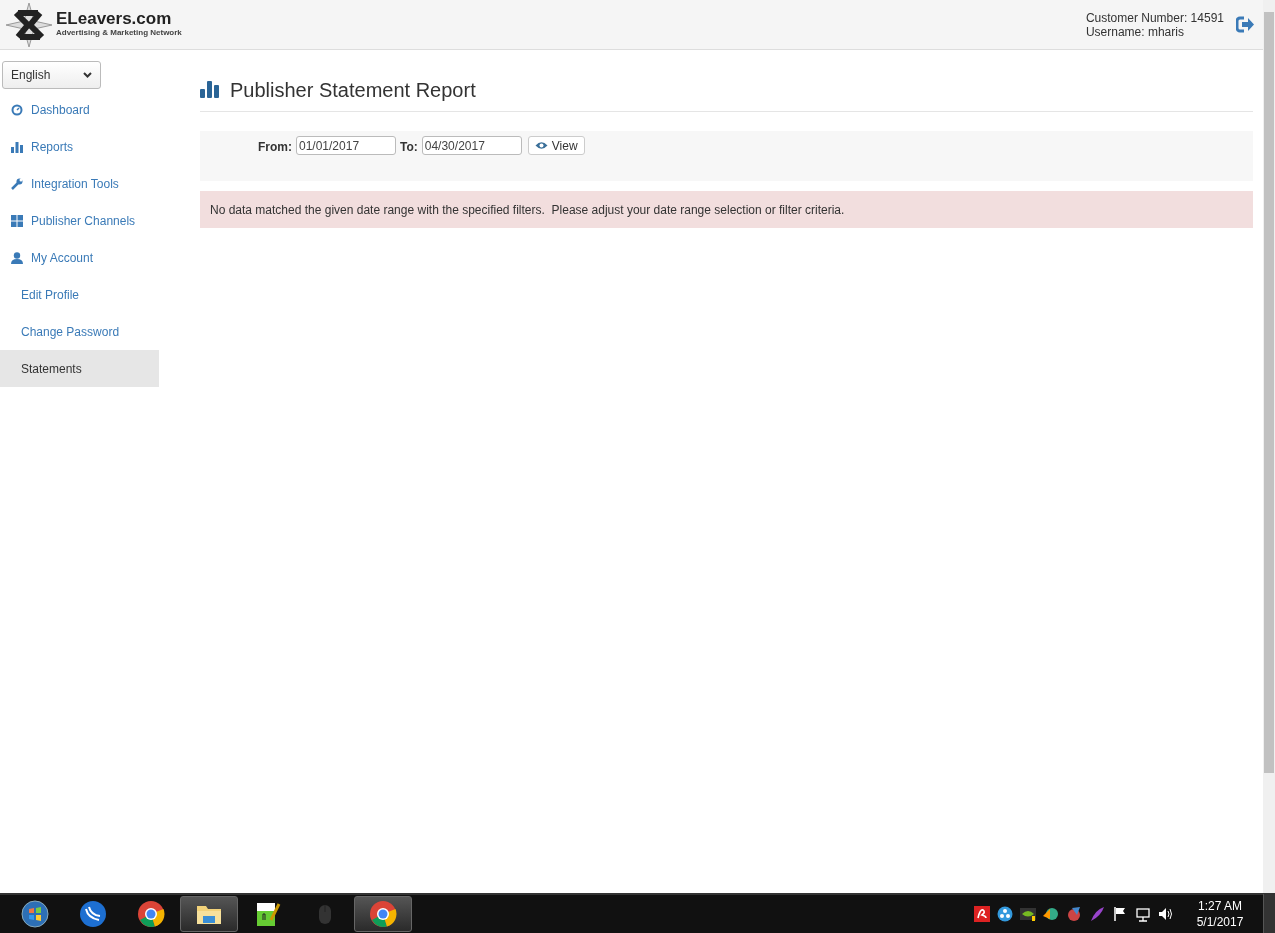 The height and width of the screenshot is (933, 1275). Describe the element at coordinates (541, 145) in the screenshot. I see `eye-icon` at that location.